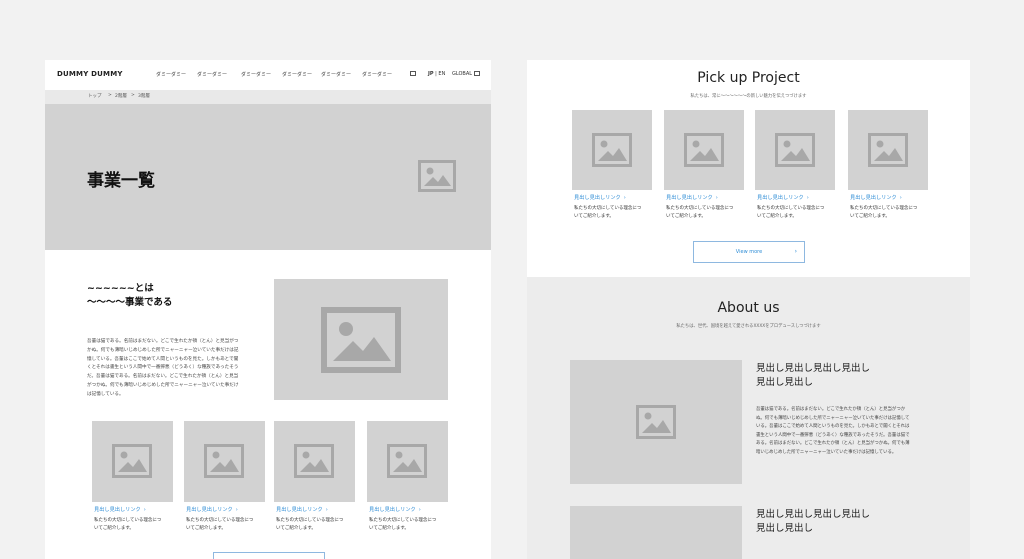 The image size is (1024, 559). Describe the element at coordinates (748, 78) in the screenshot. I see `pickup-title: Pick up Project` at that location.